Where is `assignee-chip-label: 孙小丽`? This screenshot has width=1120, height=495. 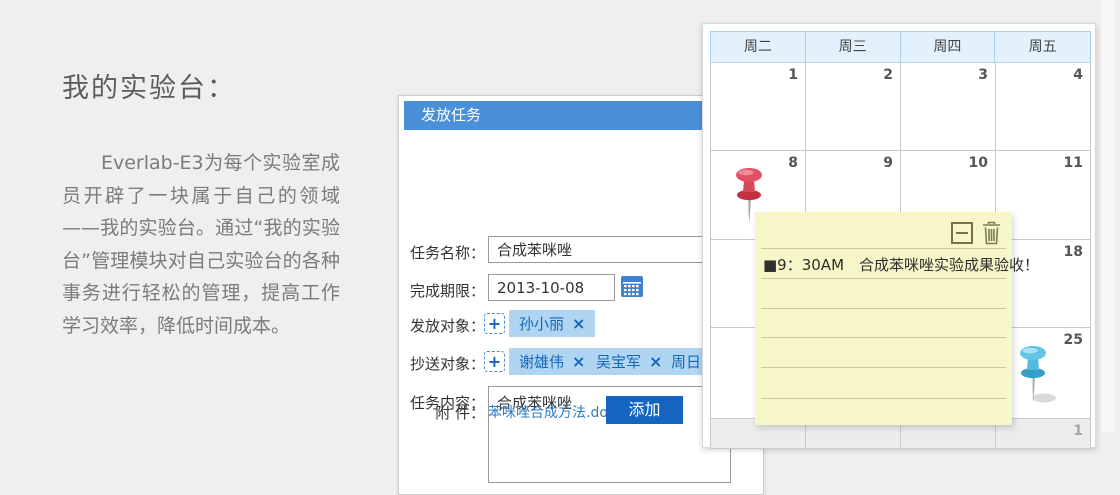
assignee-chip-label: 孙小丽 is located at coordinates (542, 324).